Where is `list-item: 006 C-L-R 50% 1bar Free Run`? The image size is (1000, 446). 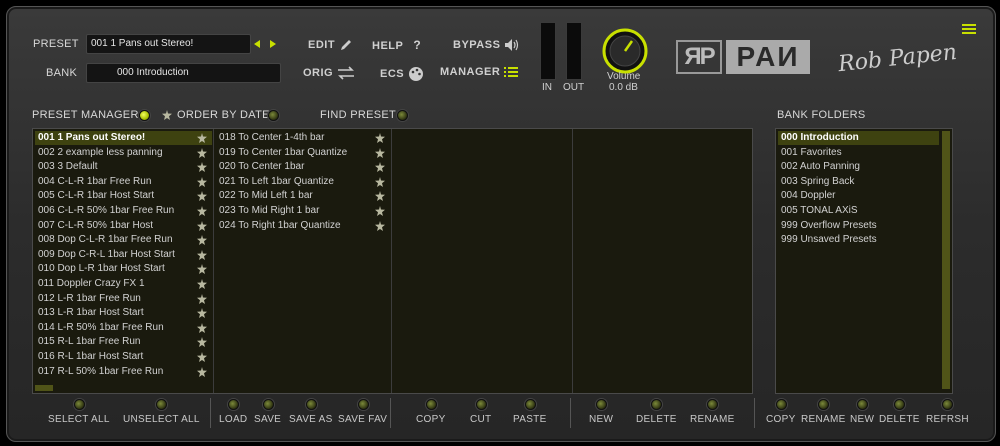 list-item: 006 C-L-R 50% 1bar Free Run is located at coordinates (123, 211).